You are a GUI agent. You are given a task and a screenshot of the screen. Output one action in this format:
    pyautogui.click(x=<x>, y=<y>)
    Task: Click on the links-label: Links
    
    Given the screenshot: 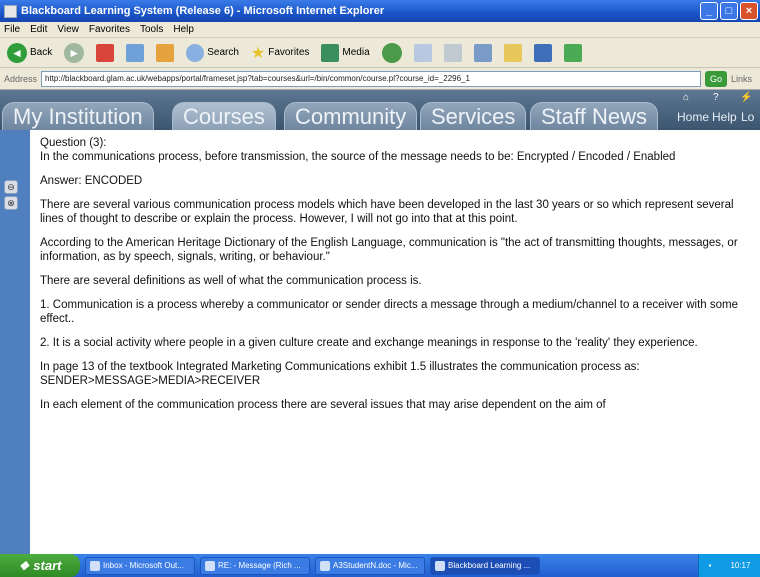 What is the action you would take?
    pyautogui.click(x=741, y=79)
    